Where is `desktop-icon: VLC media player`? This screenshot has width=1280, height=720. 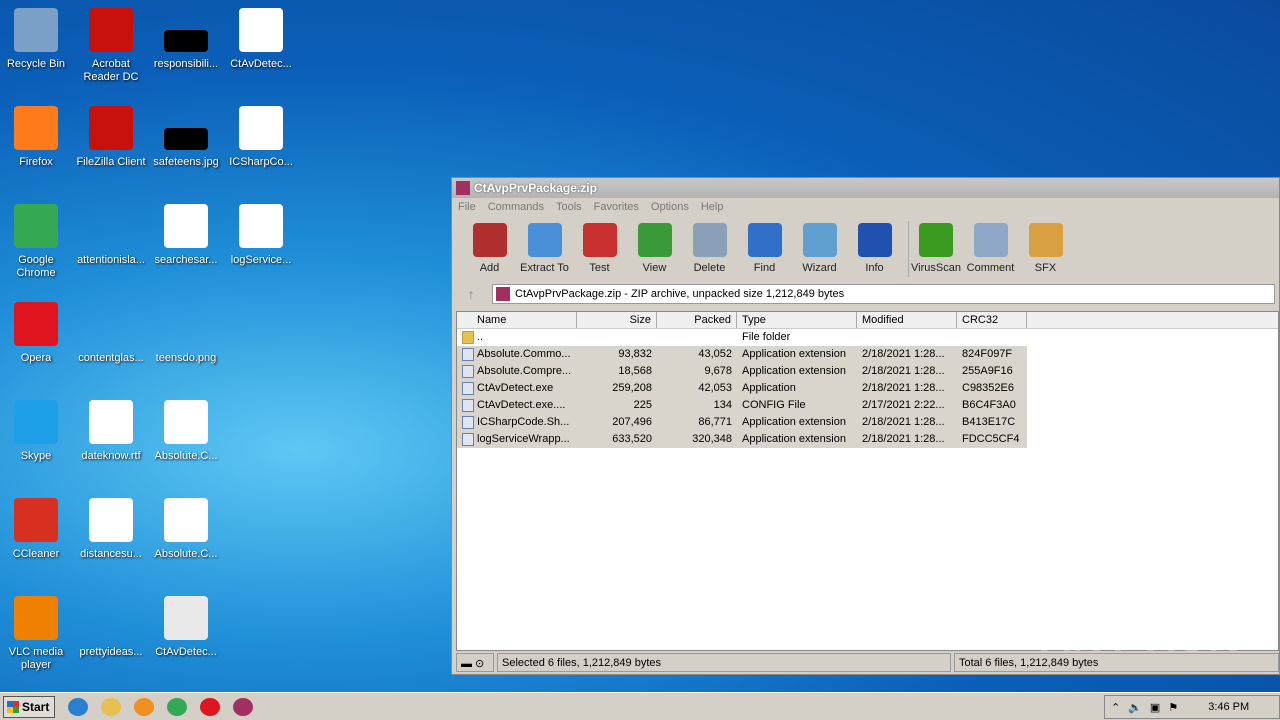 desktop-icon: VLC media player is located at coordinates (37, 634).